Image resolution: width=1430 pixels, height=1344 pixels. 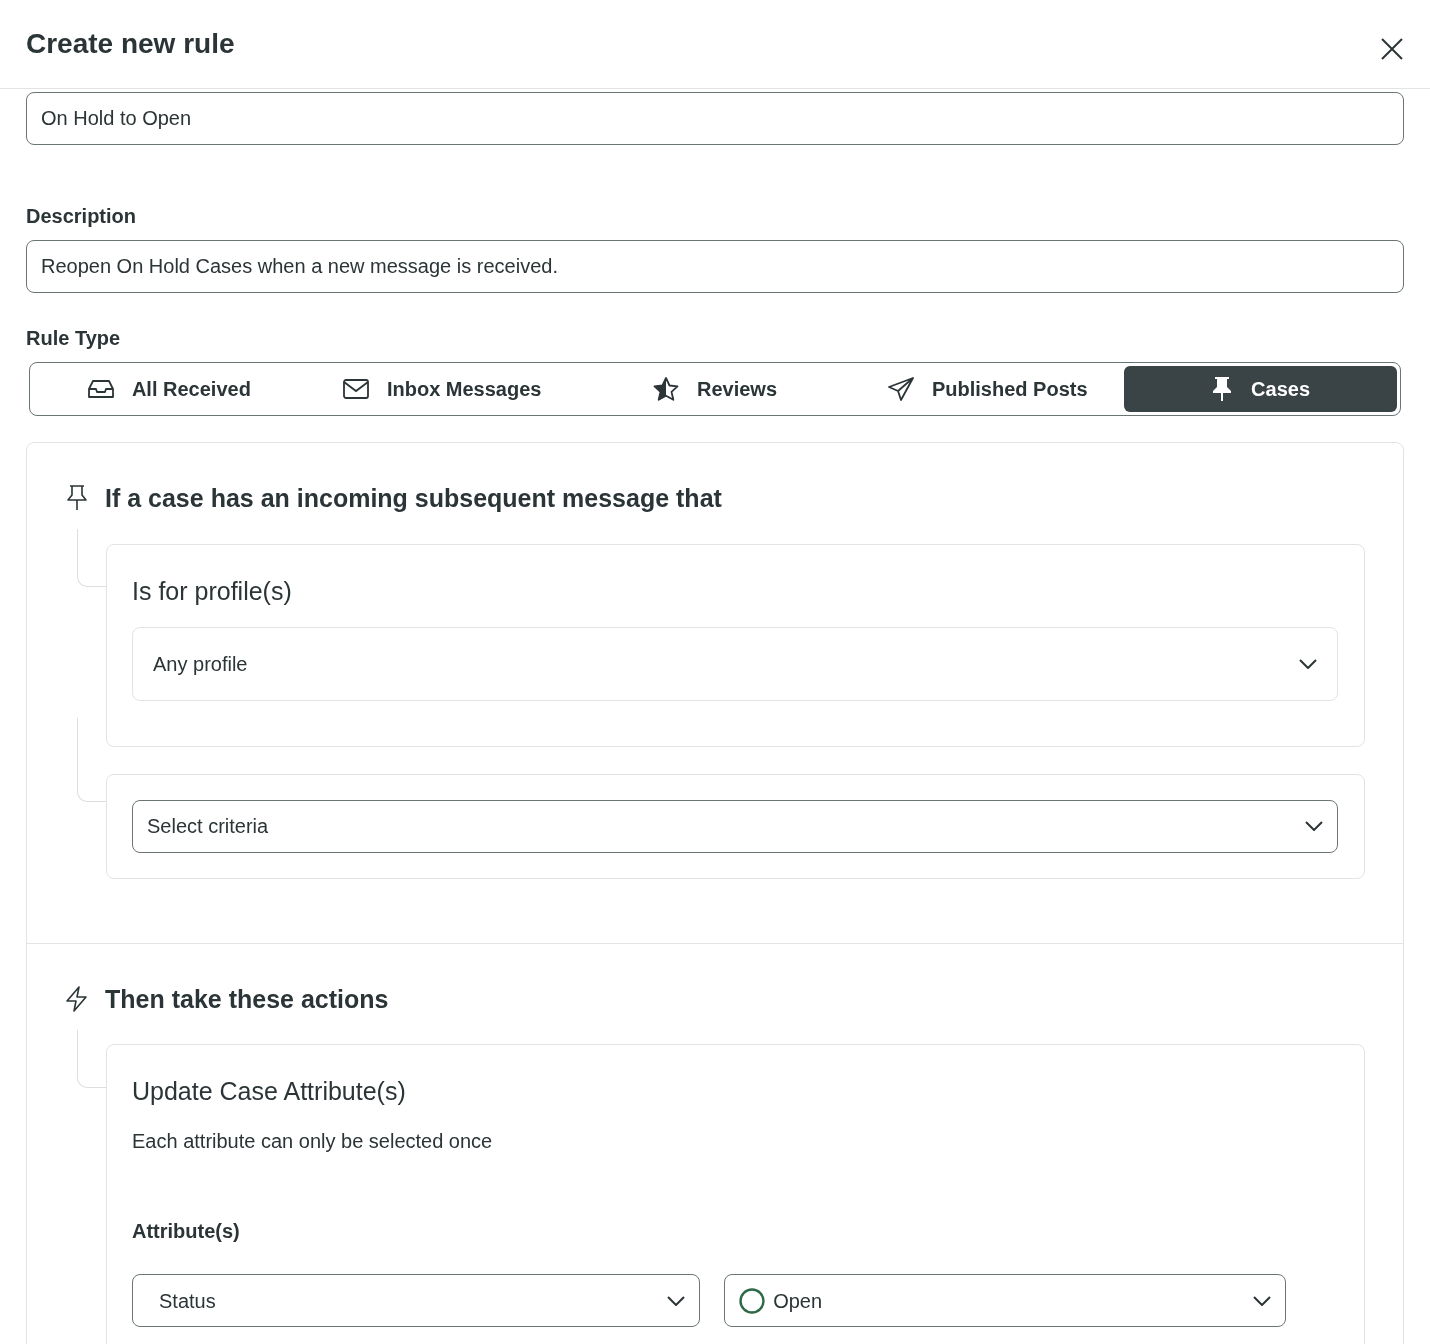 What do you see at coordinates (100, 389) in the screenshot?
I see `inbox-tray-icon` at bounding box center [100, 389].